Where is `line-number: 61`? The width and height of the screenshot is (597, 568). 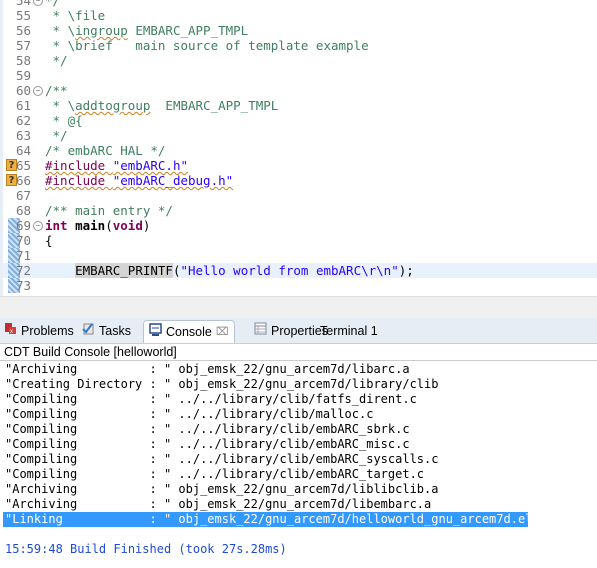
line-number: 61 is located at coordinates (24, 105).